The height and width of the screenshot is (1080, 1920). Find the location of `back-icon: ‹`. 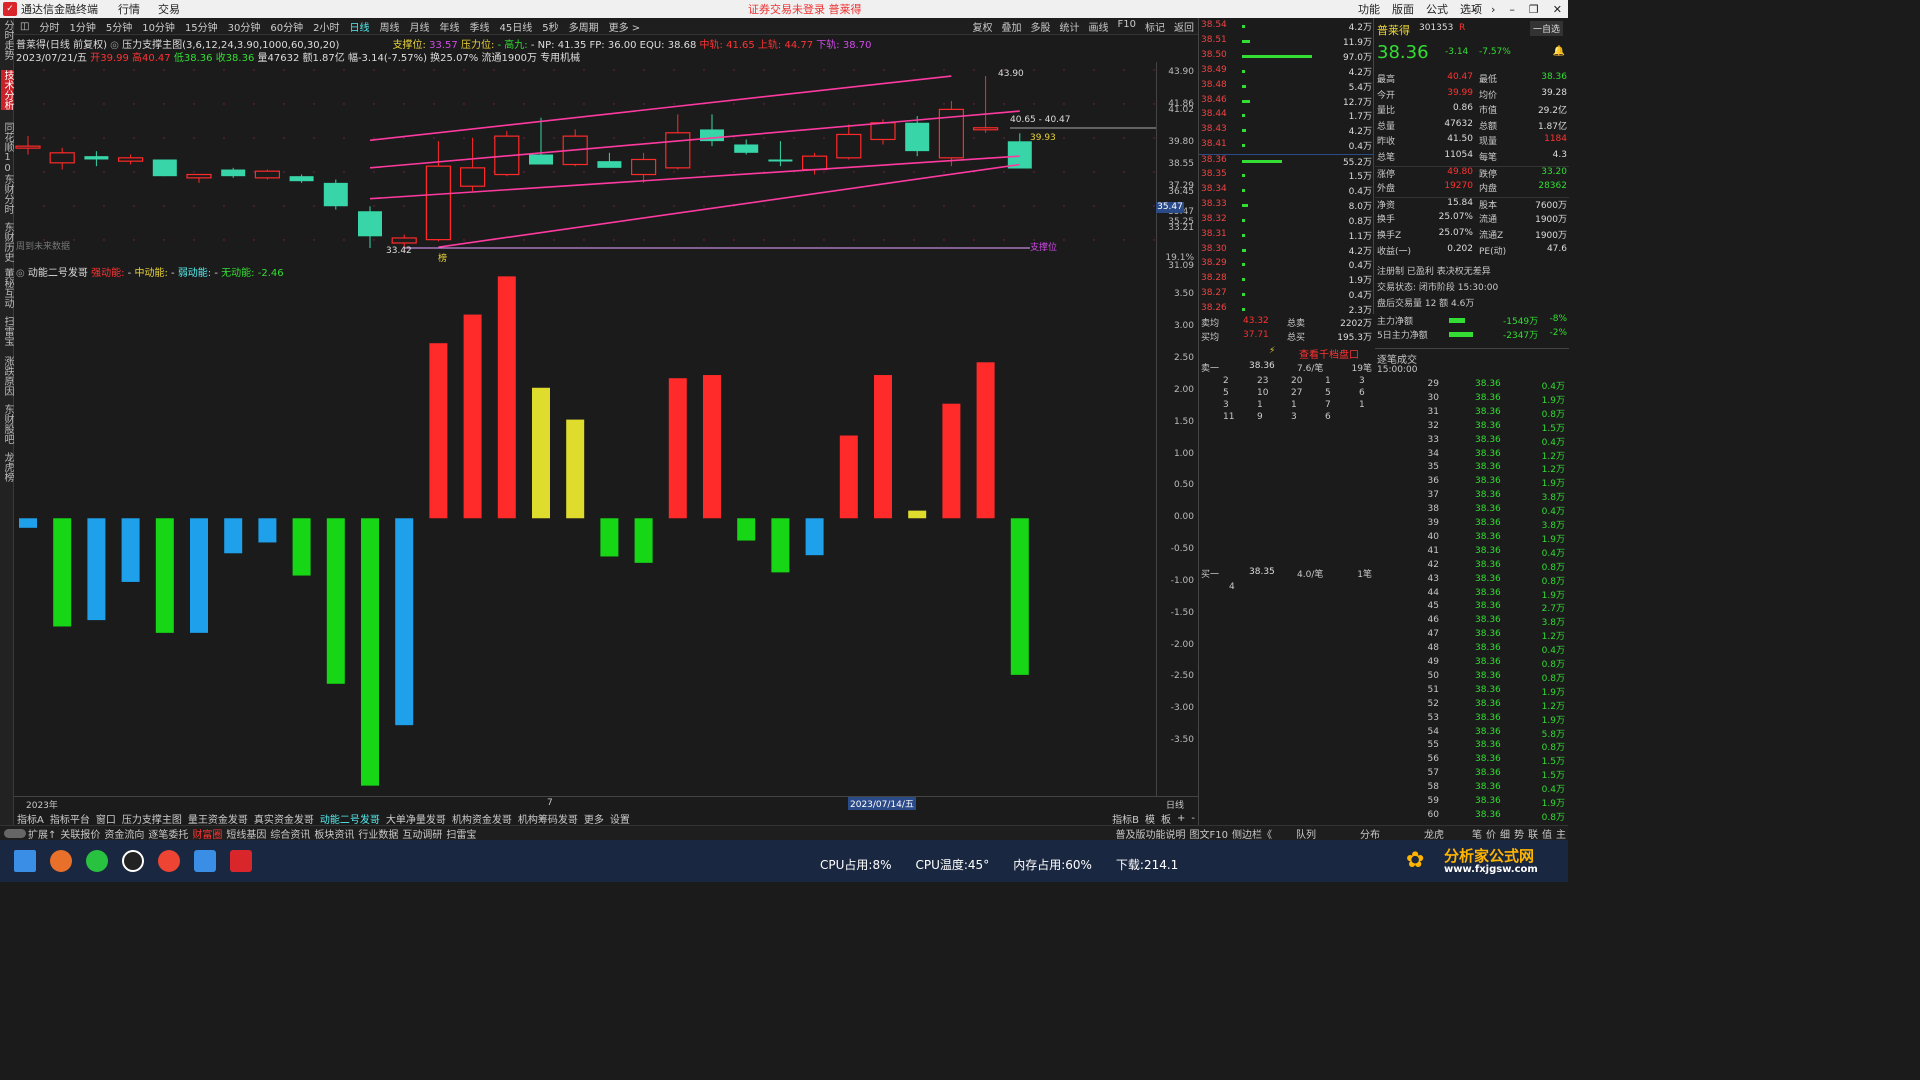

back-icon: ‹ is located at coordinates (1475, 9).